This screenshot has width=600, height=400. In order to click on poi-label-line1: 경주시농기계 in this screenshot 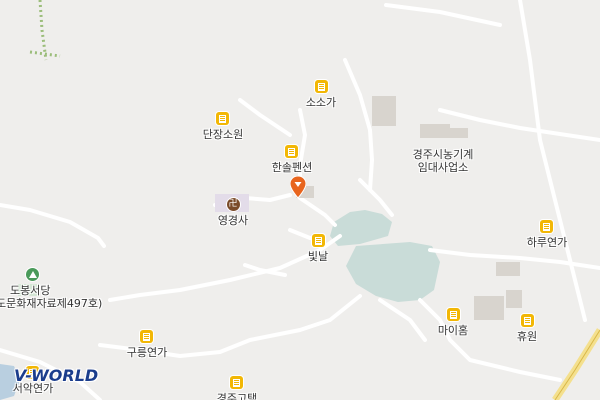, I will do `click(443, 154)`.